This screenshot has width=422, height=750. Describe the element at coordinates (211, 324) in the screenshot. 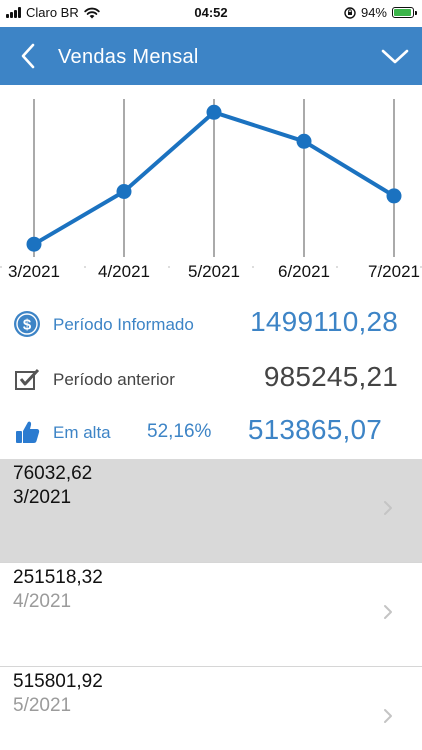

I see `summary-informado: $ Período Informado 1499110,28` at that location.